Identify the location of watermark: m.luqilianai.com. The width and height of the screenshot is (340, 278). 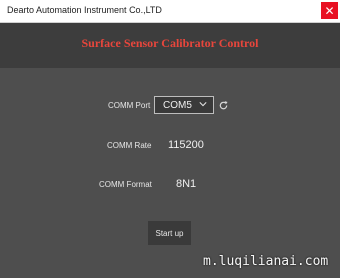
(266, 261).